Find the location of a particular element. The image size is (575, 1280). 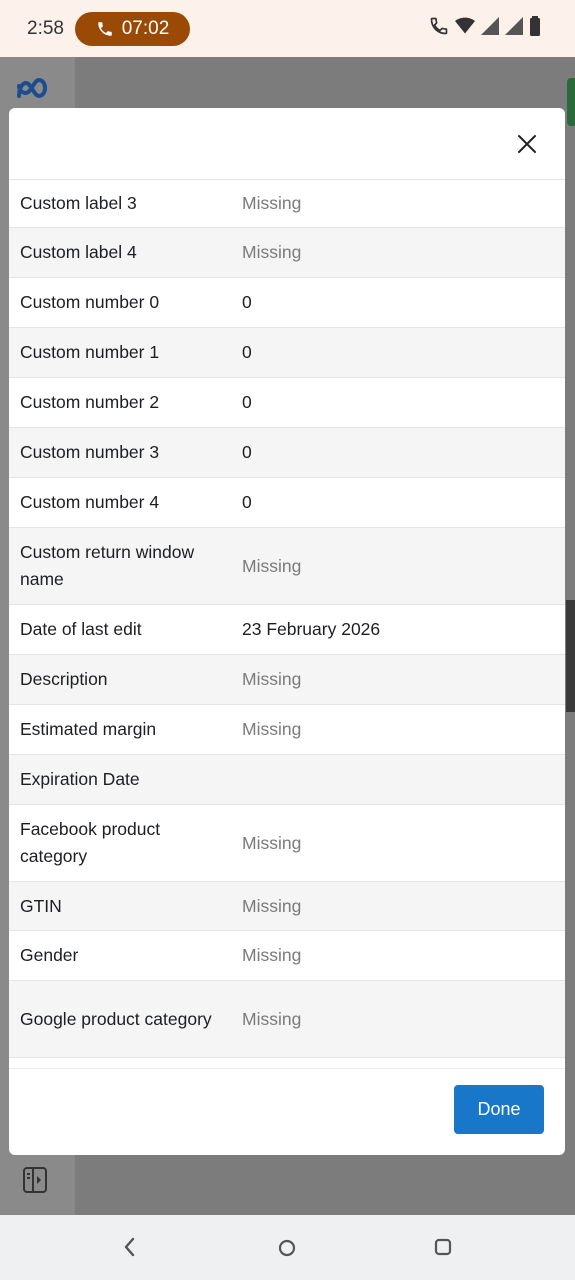

status-bar: 2:58 07:02 is located at coordinates (287, 28).